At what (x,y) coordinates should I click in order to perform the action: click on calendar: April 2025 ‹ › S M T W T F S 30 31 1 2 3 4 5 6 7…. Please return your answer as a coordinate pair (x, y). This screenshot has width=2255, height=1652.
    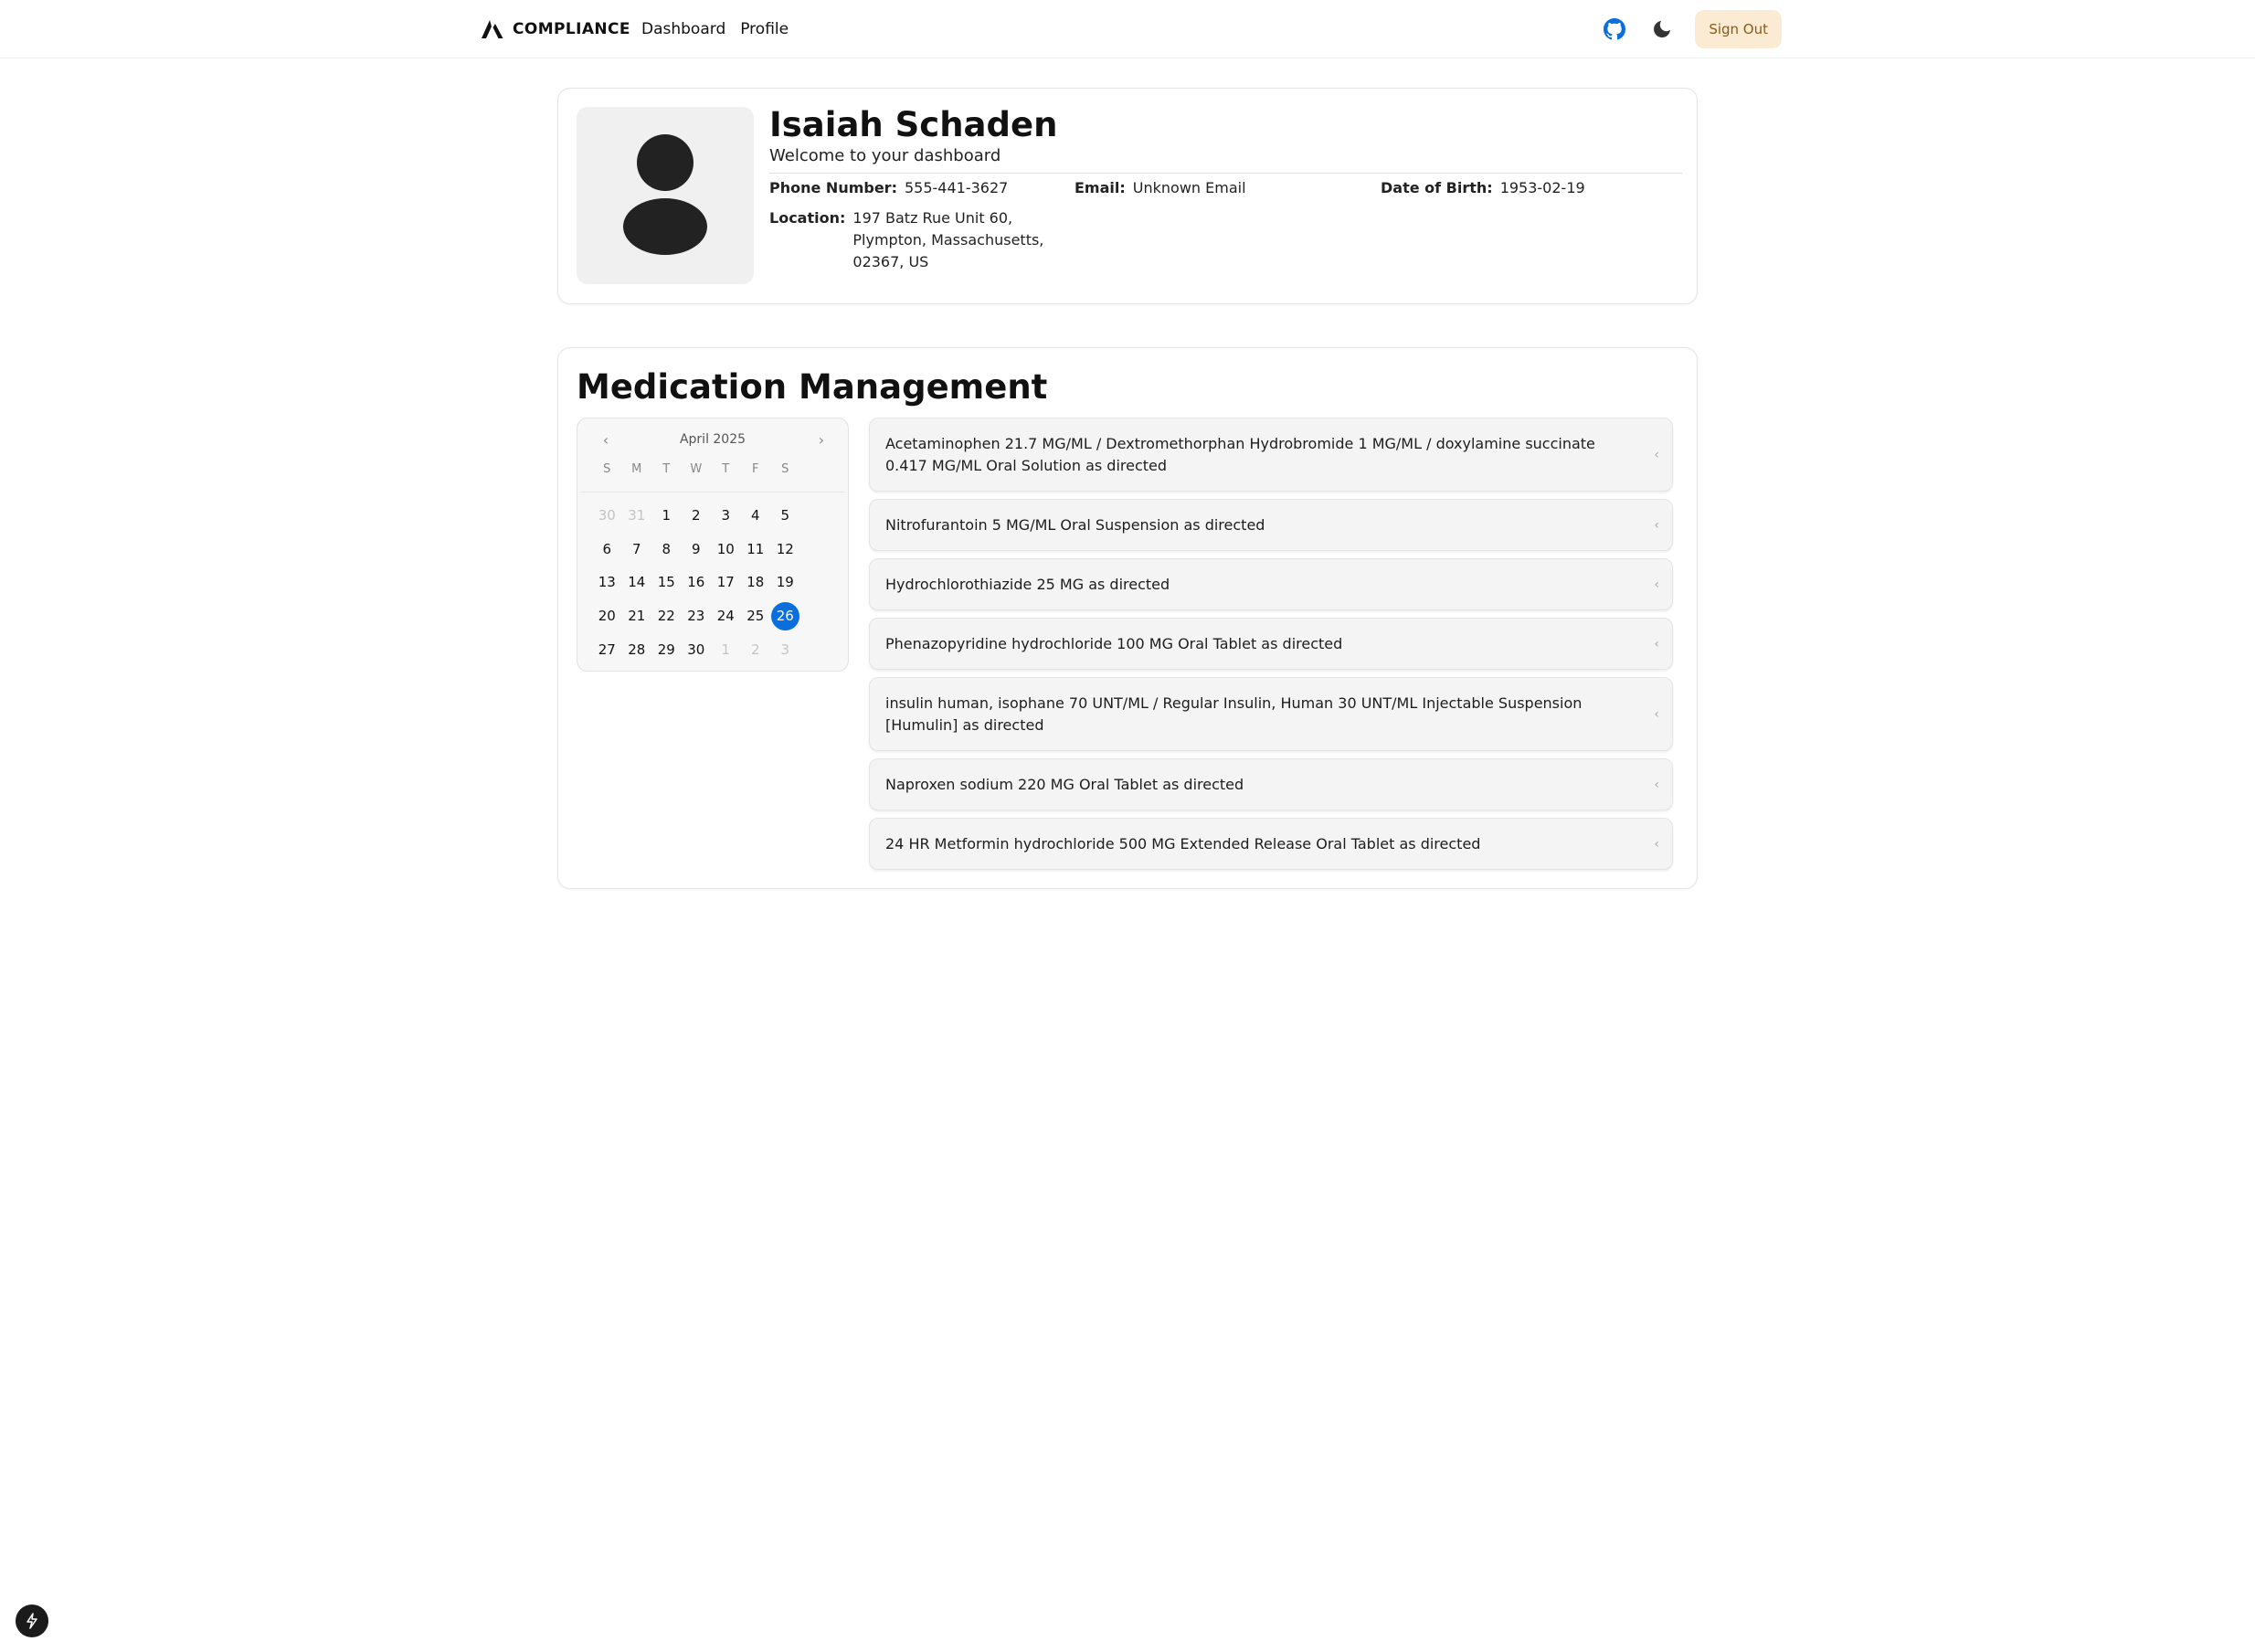
    Looking at the image, I should click on (713, 545).